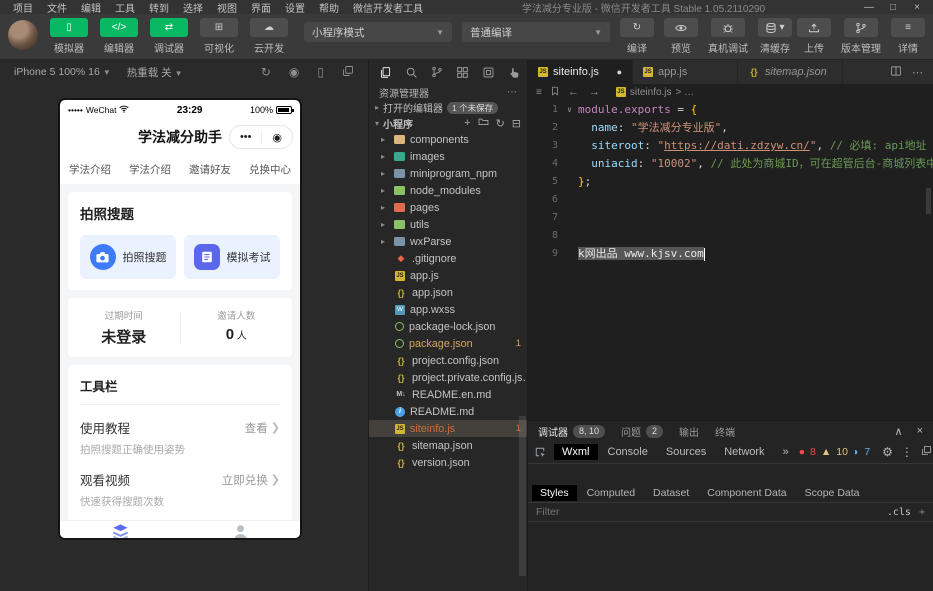 The image size is (933, 591). What do you see at coordinates (329, 7) in the screenshot?
I see `menu-item: 帮助` at bounding box center [329, 7].